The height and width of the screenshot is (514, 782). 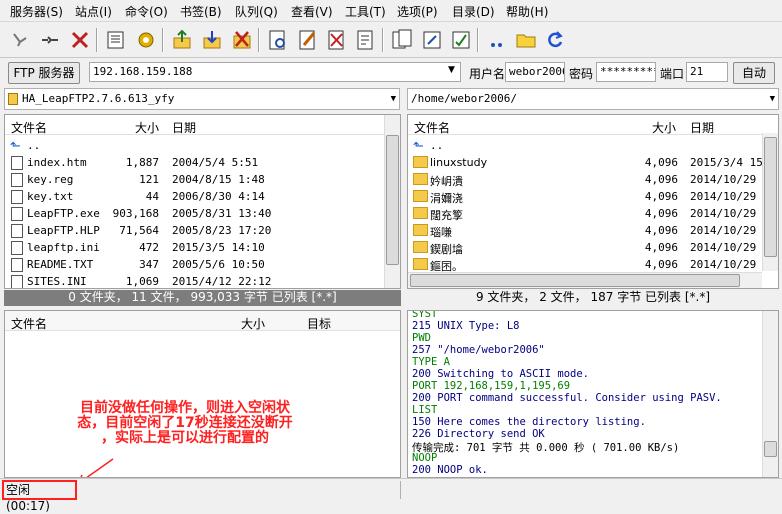 What do you see at coordinates (664, 127) in the screenshot?
I see `remote-col-size: 大小` at bounding box center [664, 127].